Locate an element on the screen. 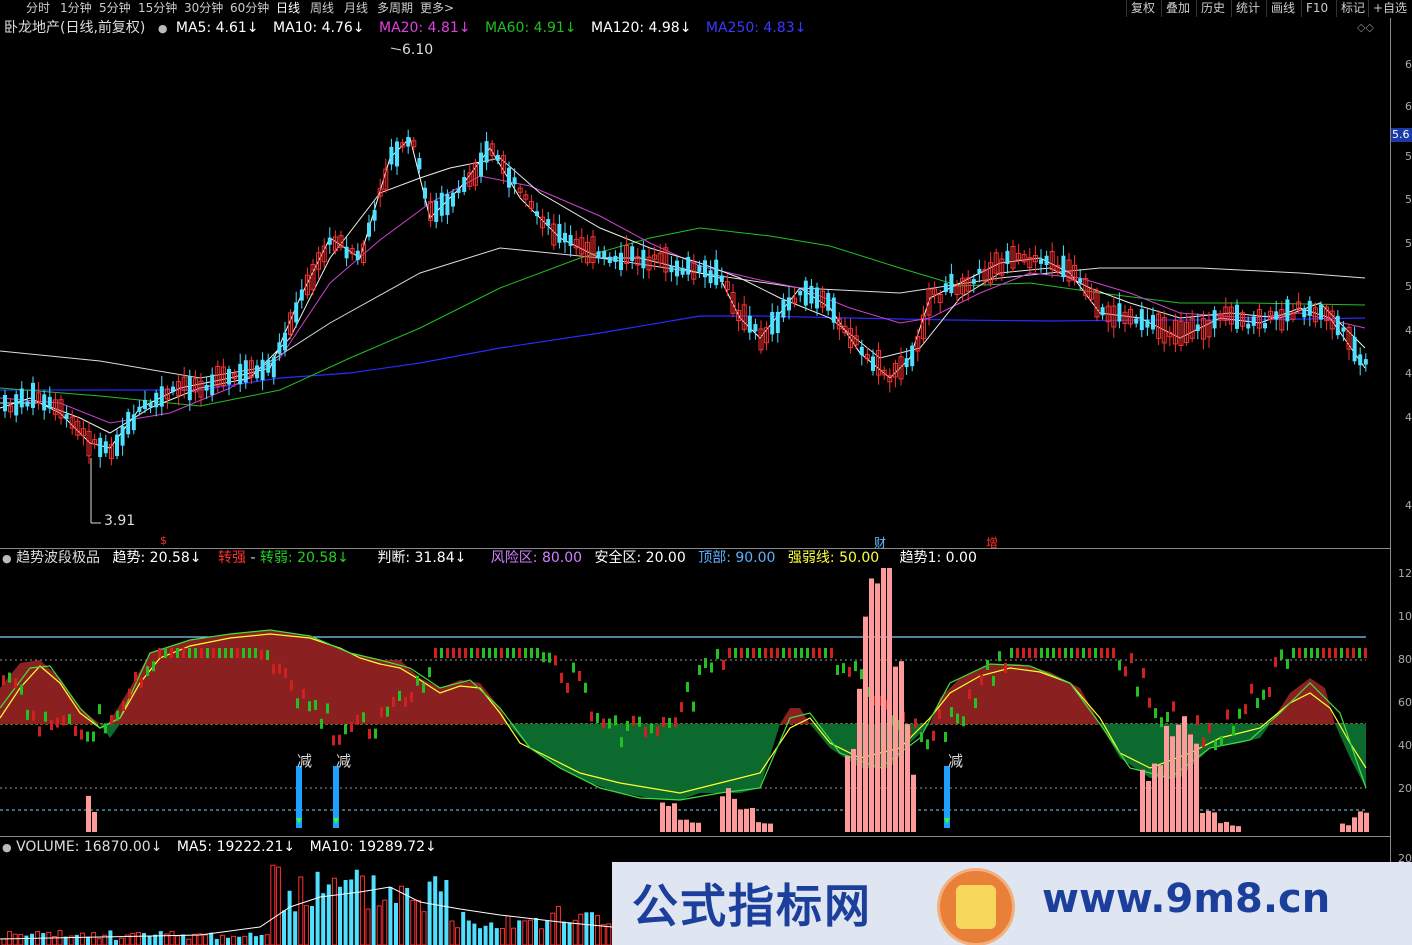  btn-fuquan: 复权 is located at coordinates (1142, 8).